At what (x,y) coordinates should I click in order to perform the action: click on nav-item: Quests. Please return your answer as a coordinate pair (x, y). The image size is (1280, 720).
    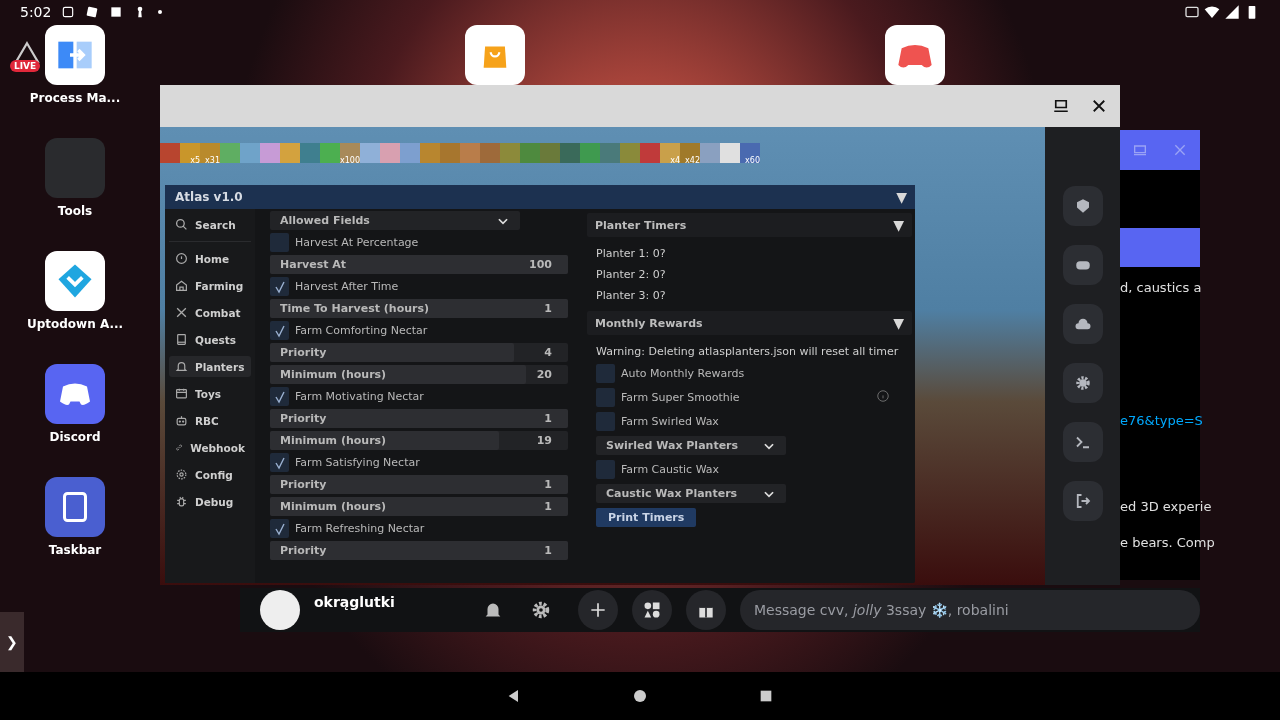
    Looking at the image, I should click on (210, 339).